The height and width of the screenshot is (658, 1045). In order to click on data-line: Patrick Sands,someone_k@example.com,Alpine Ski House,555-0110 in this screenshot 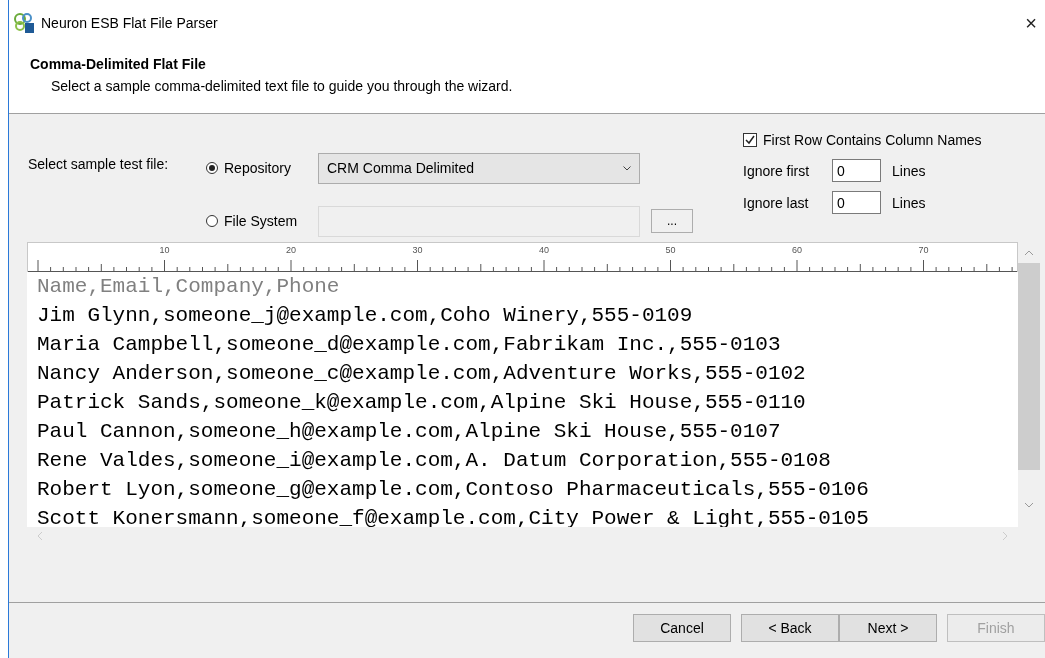, I will do `click(421, 403)`.